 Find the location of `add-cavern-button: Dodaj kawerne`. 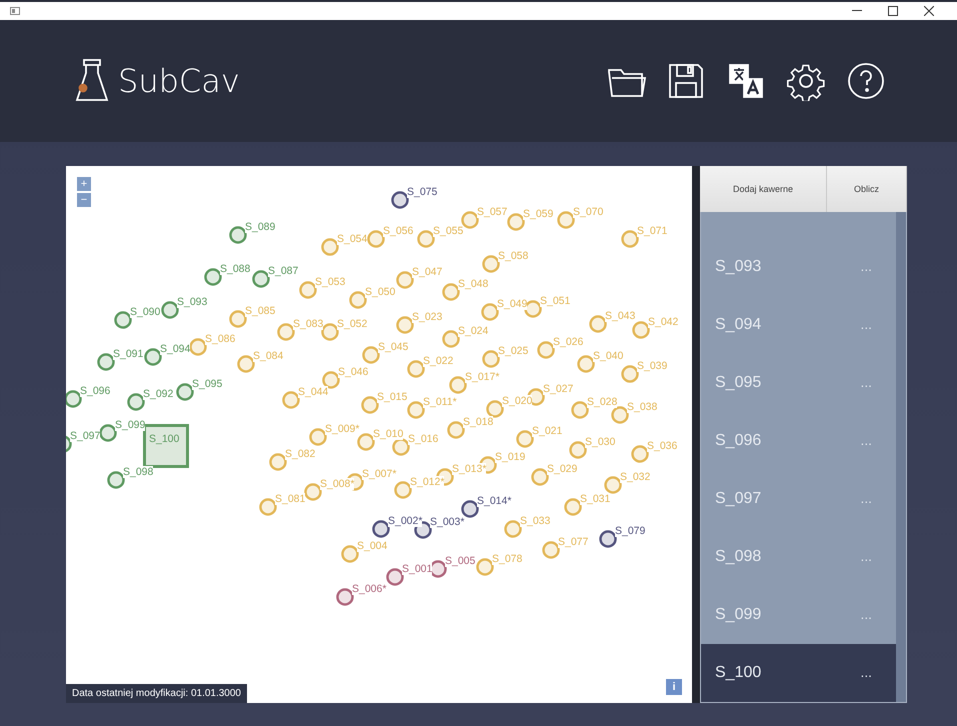

add-cavern-button: Dodaj kawerne is located at coordinates (763, 189).